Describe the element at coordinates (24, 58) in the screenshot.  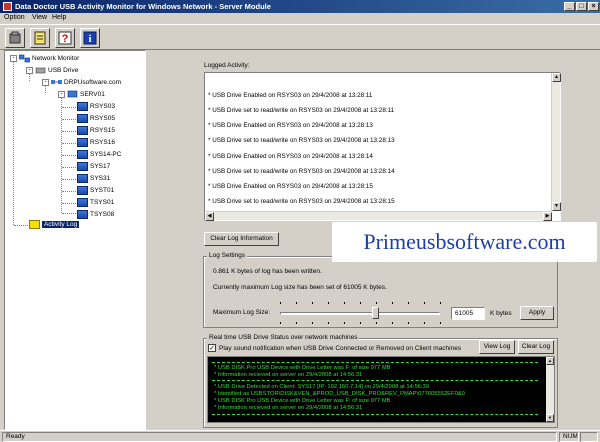
I see `network-icon` at that location.